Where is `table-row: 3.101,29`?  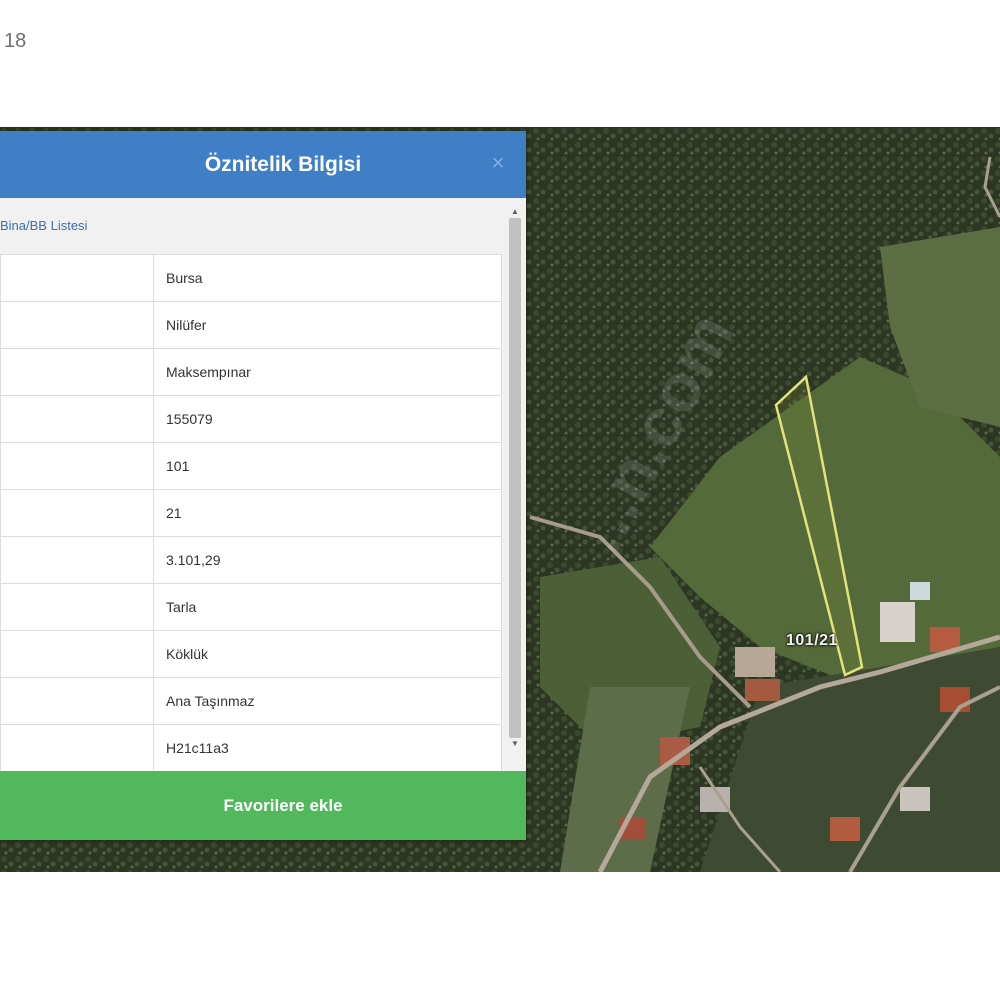 table-row: 3.101,29 is located at coordinates (251, 560).